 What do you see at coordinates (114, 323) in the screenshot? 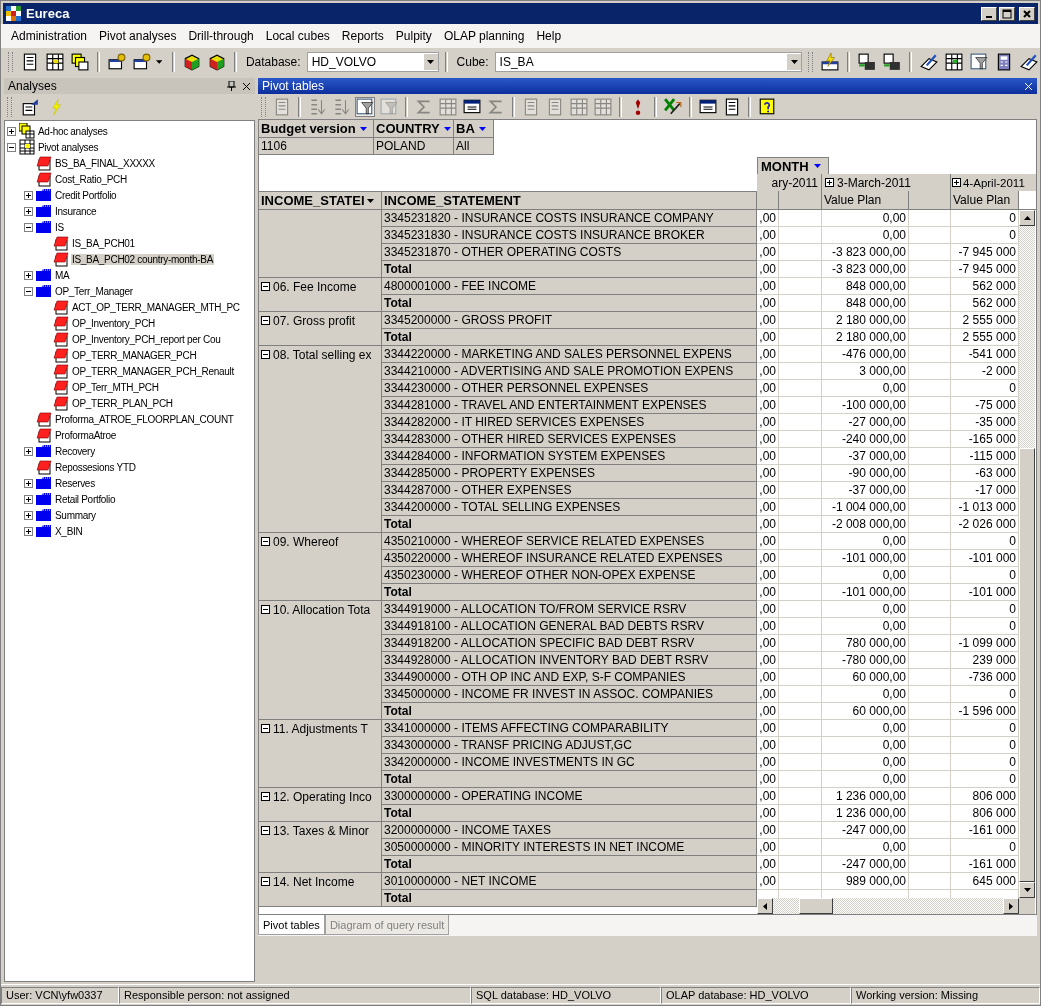
I see `tree-item: OP_Inventory_PCH` at bounding box center [114, 323].